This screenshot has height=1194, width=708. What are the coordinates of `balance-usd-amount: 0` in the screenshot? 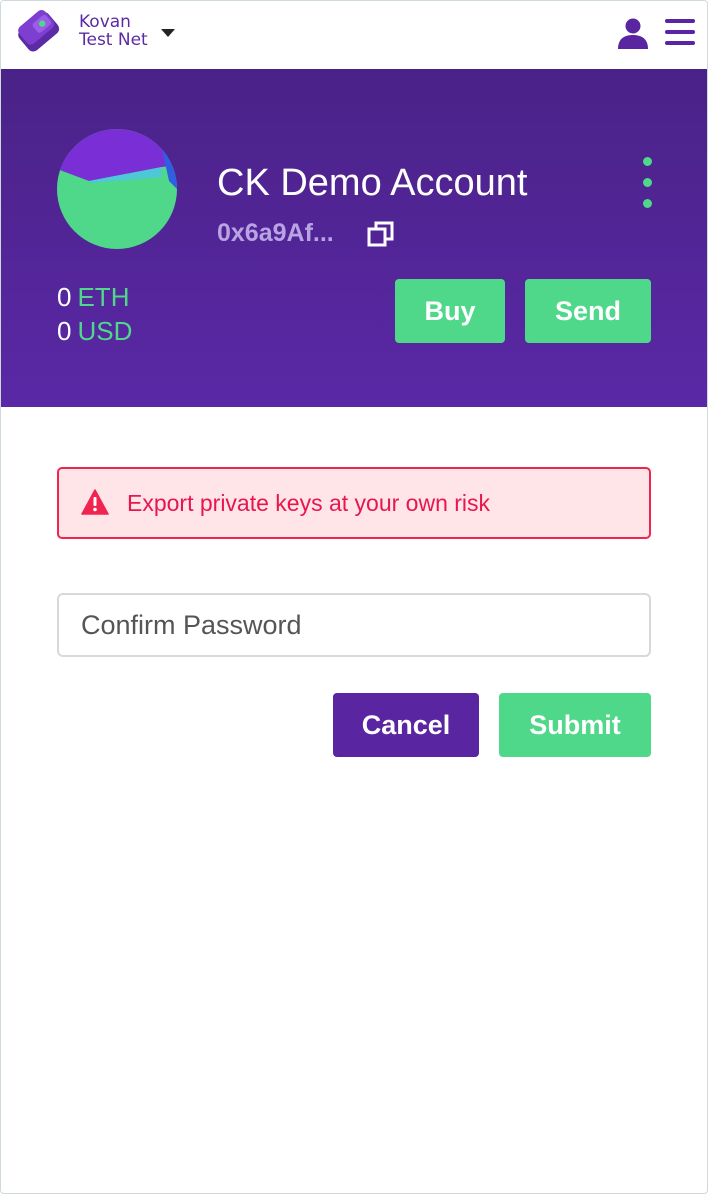 It's located at (64, 331).